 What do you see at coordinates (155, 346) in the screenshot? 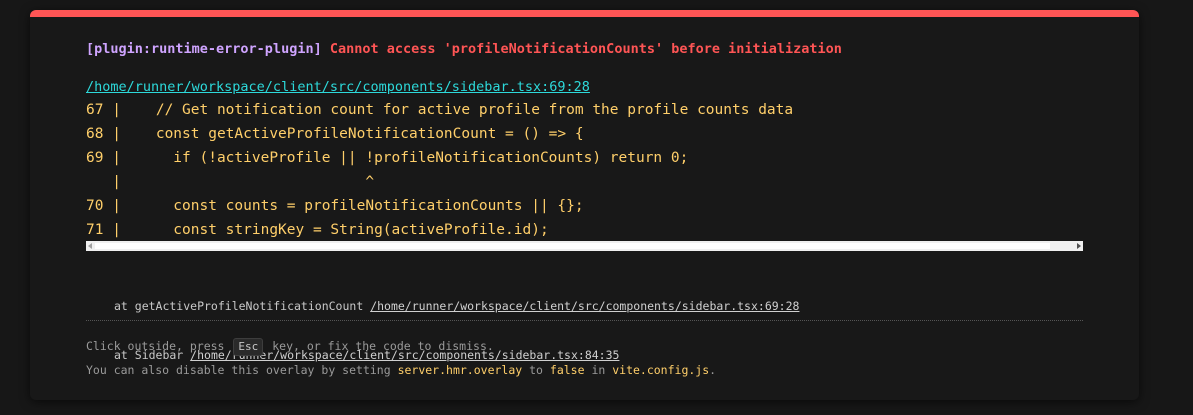
I see `tip-text: Click outside, press` at bounding box center [155, 346].